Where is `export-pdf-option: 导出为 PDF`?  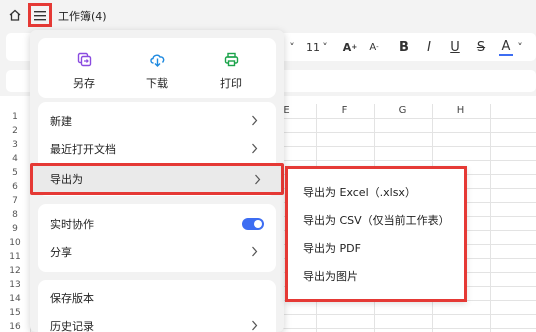 export-pdf-option: 导出为 PDF is located at coordinates (332, 248).